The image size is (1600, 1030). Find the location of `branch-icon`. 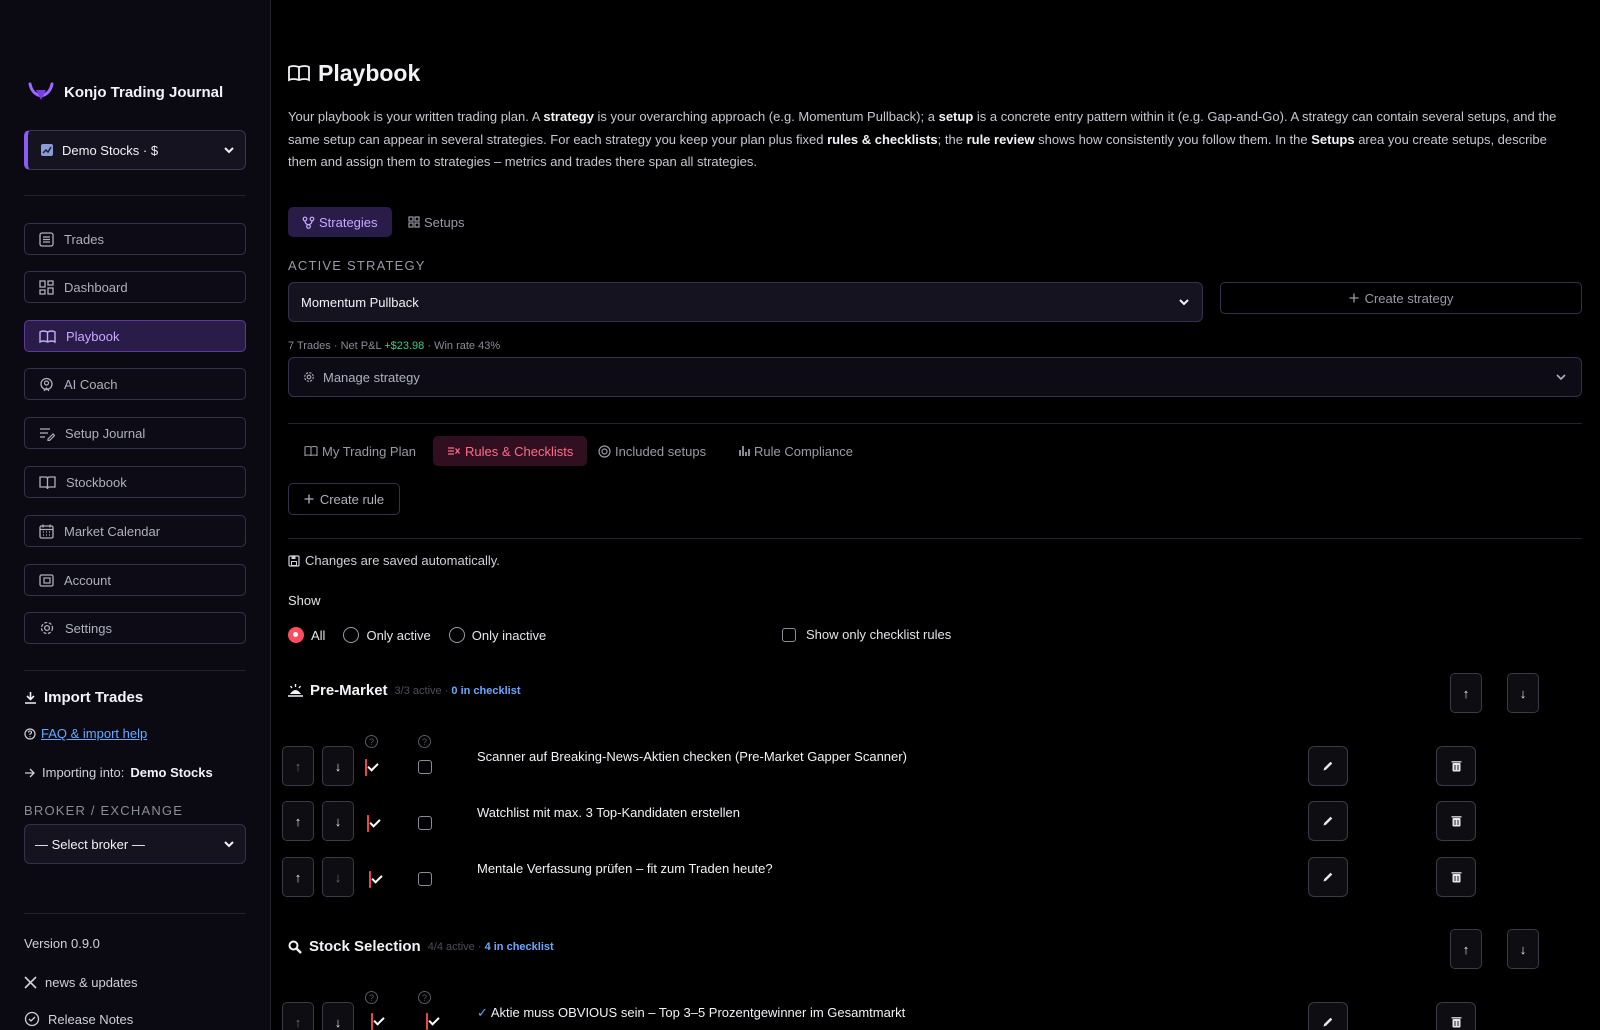

branch-icon is located at coordinates (308, 222).